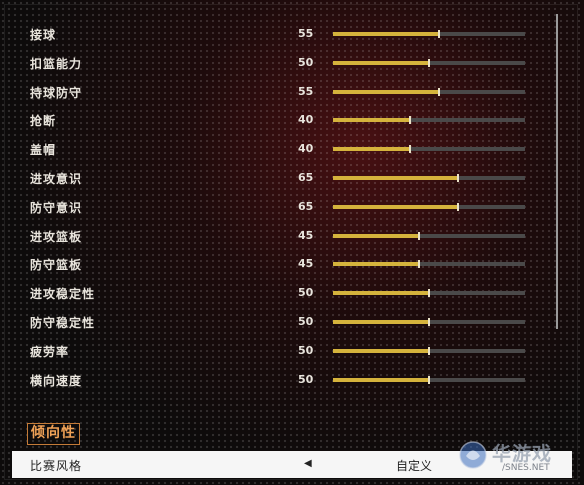 This screenshot has width=584, height=485. What do you see at coordinates (43, 150) in the screenshot?
I see `attribute-label: 盖帽` at bounding box center [43, 150].